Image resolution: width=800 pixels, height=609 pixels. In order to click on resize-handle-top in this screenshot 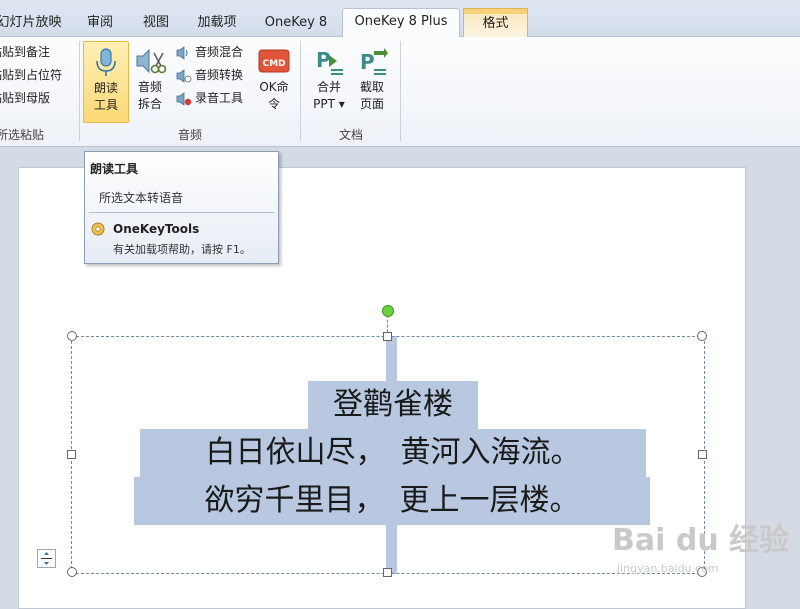, I will do `click(387, 336)`.